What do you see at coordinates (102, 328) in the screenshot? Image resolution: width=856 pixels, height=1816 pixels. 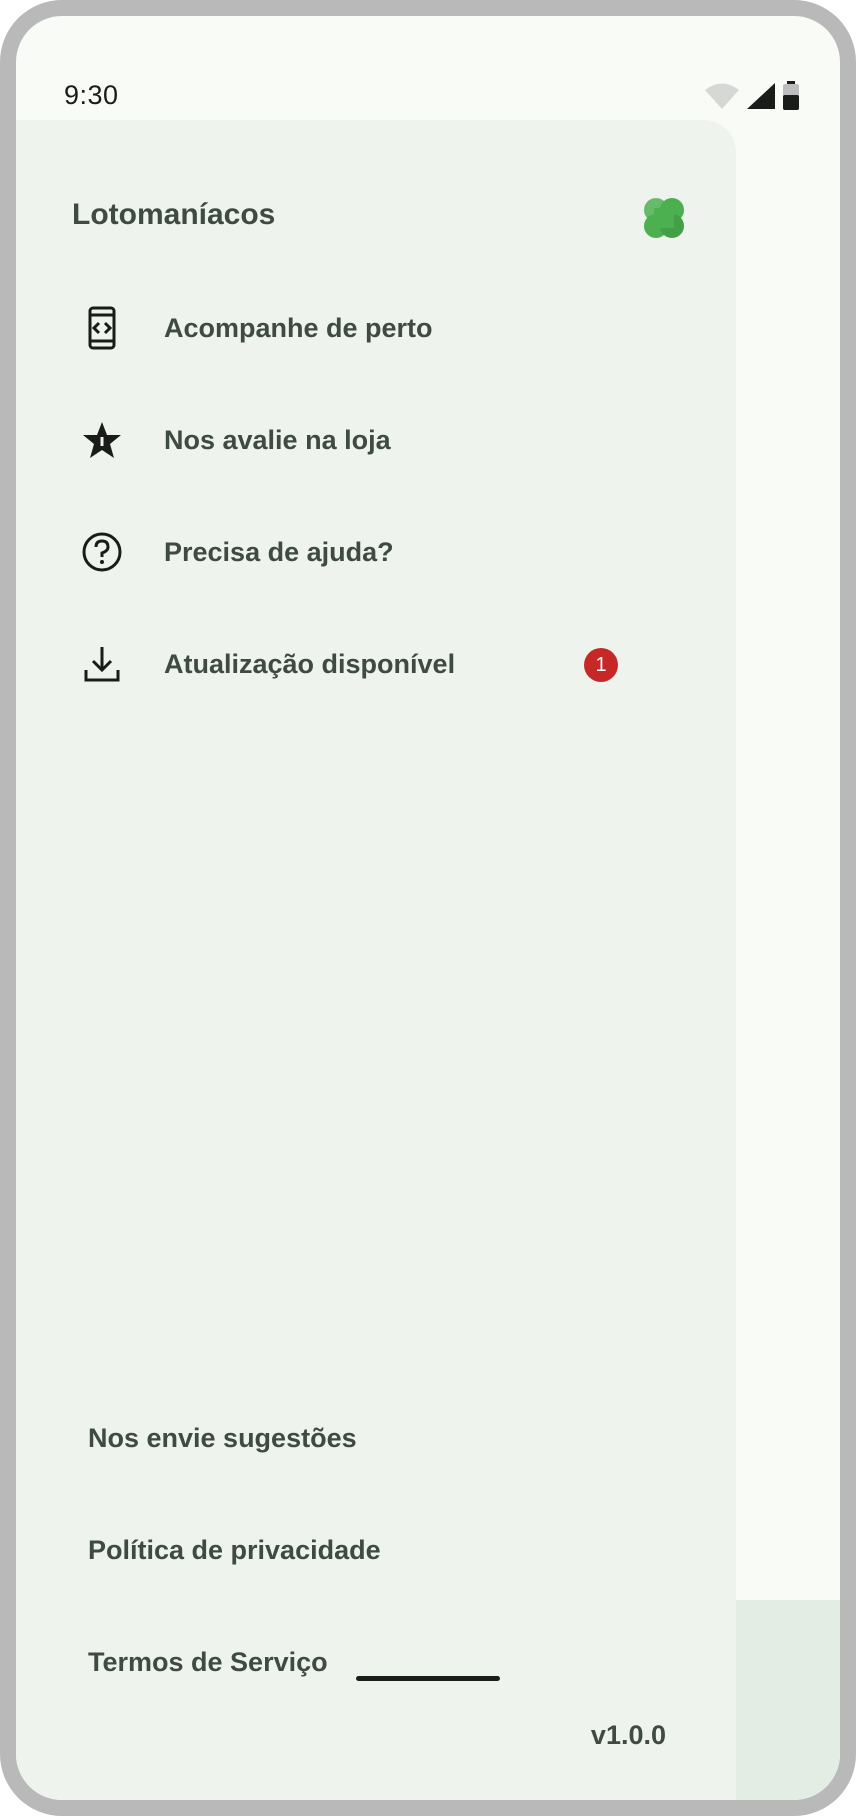 I see `phone-code-icon` at bounding box center [102, 328].